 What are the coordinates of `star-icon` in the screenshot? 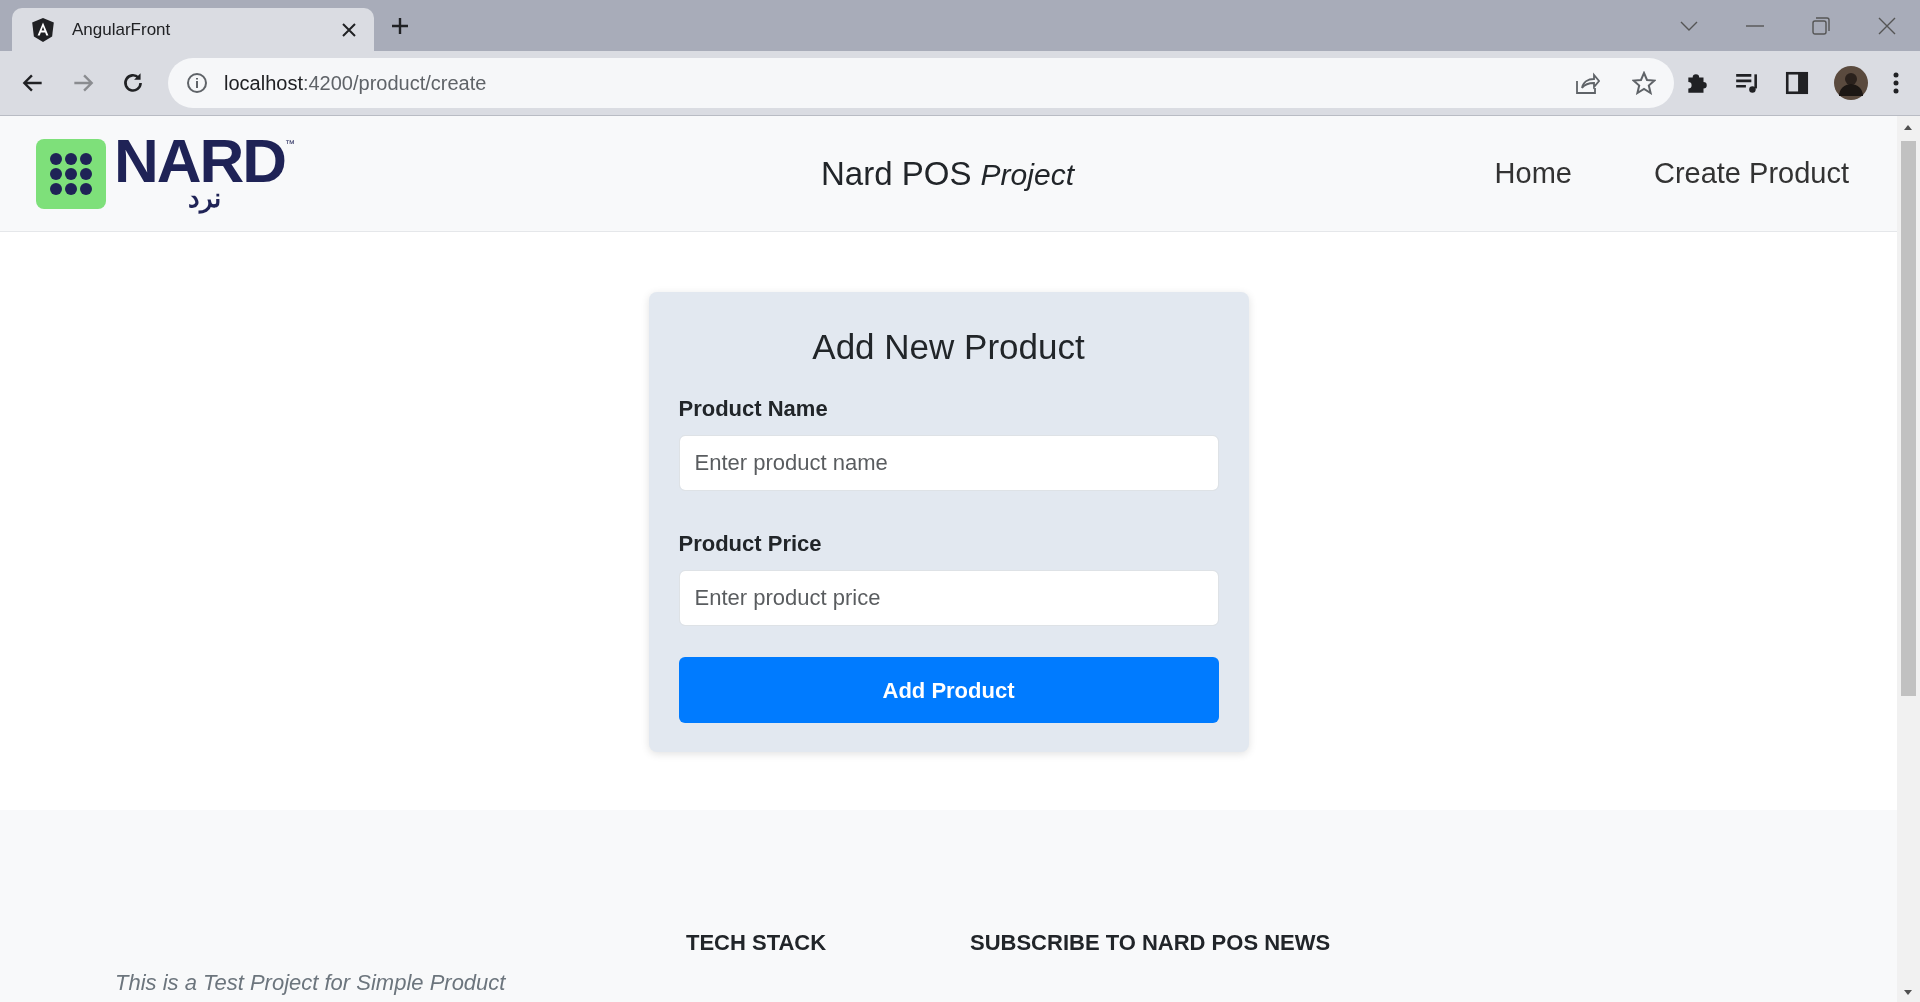 It's located at (1644, 83).